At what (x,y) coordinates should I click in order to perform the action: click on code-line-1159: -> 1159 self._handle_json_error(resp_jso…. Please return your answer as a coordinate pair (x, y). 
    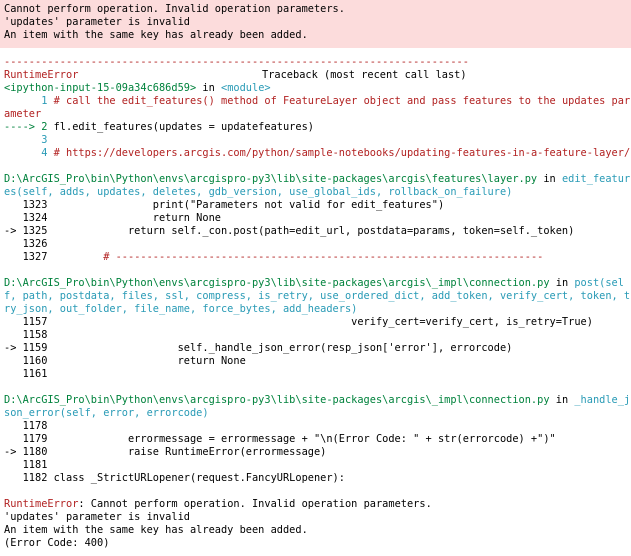
    Looking at the image, I should click on (258, 348).